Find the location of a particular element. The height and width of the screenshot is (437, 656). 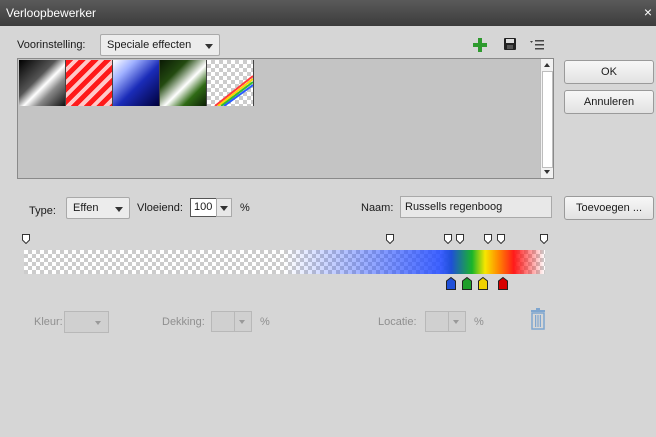

cancel-button: Annuleren is located at coordinates (609, 102).